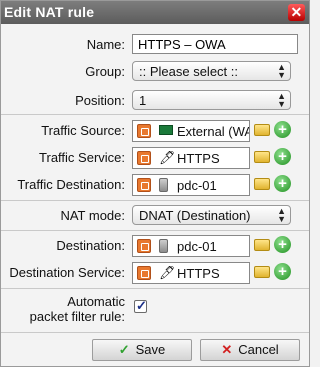  I want to click on traffic-source-value: External (WA, so click(213, 131).